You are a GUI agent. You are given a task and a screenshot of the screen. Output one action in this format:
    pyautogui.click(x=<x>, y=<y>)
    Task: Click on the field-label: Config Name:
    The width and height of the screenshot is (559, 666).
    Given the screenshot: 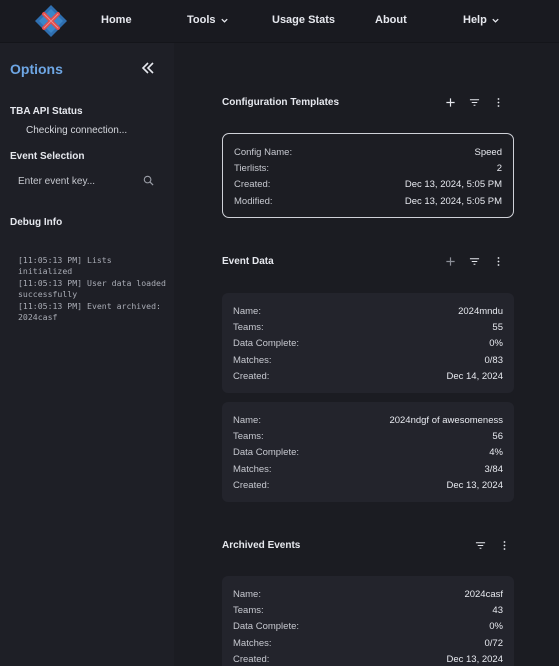 What is the action you would take?
    pyautogui.click(x=263, y=152)
    